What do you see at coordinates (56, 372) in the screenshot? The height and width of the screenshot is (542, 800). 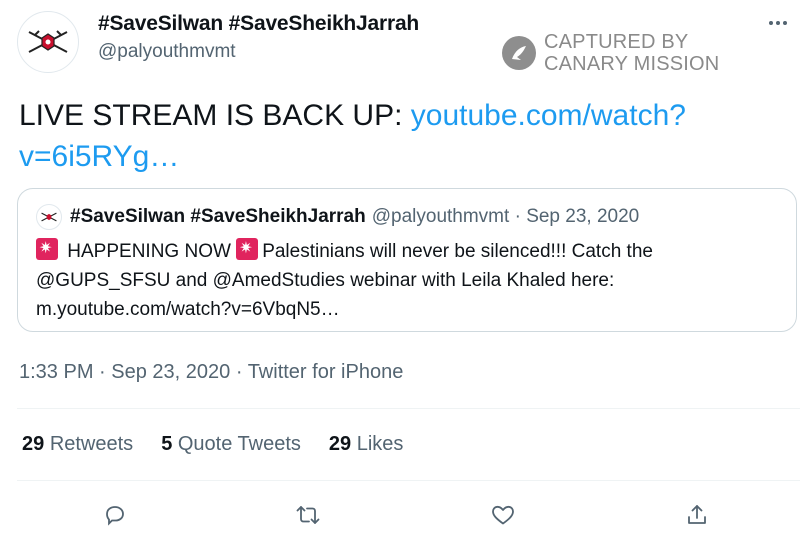 I see `tweet-time: 1:33 PM` at bounding box center [56, 372].